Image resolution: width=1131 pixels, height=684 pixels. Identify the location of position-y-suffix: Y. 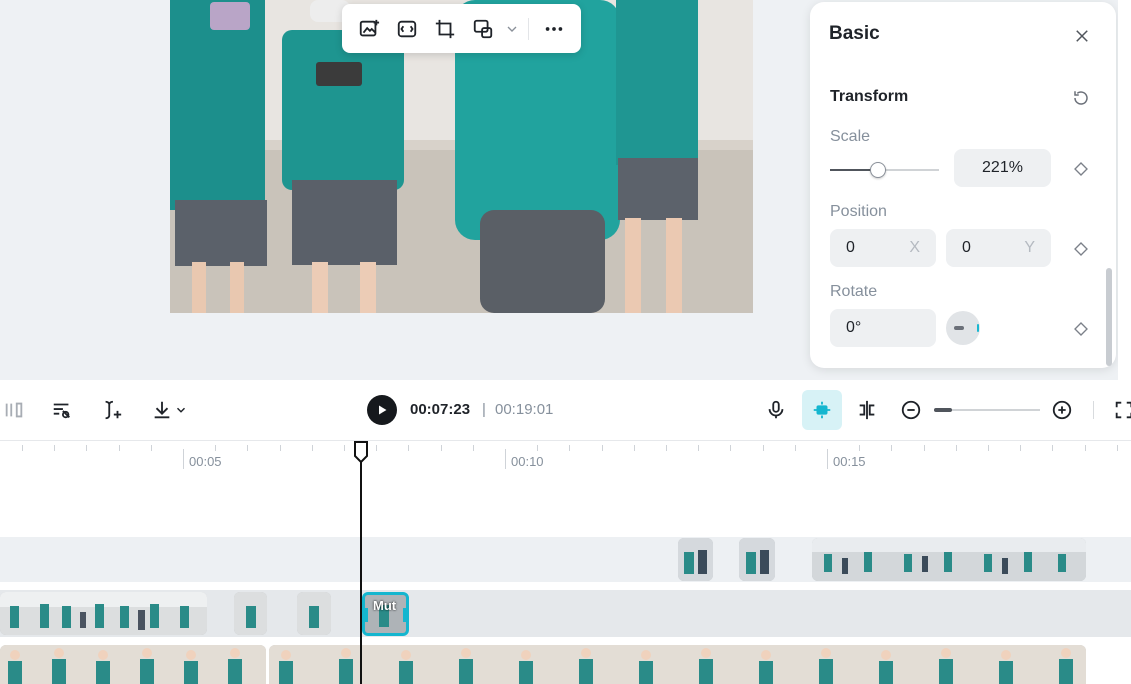
(1029, 247).